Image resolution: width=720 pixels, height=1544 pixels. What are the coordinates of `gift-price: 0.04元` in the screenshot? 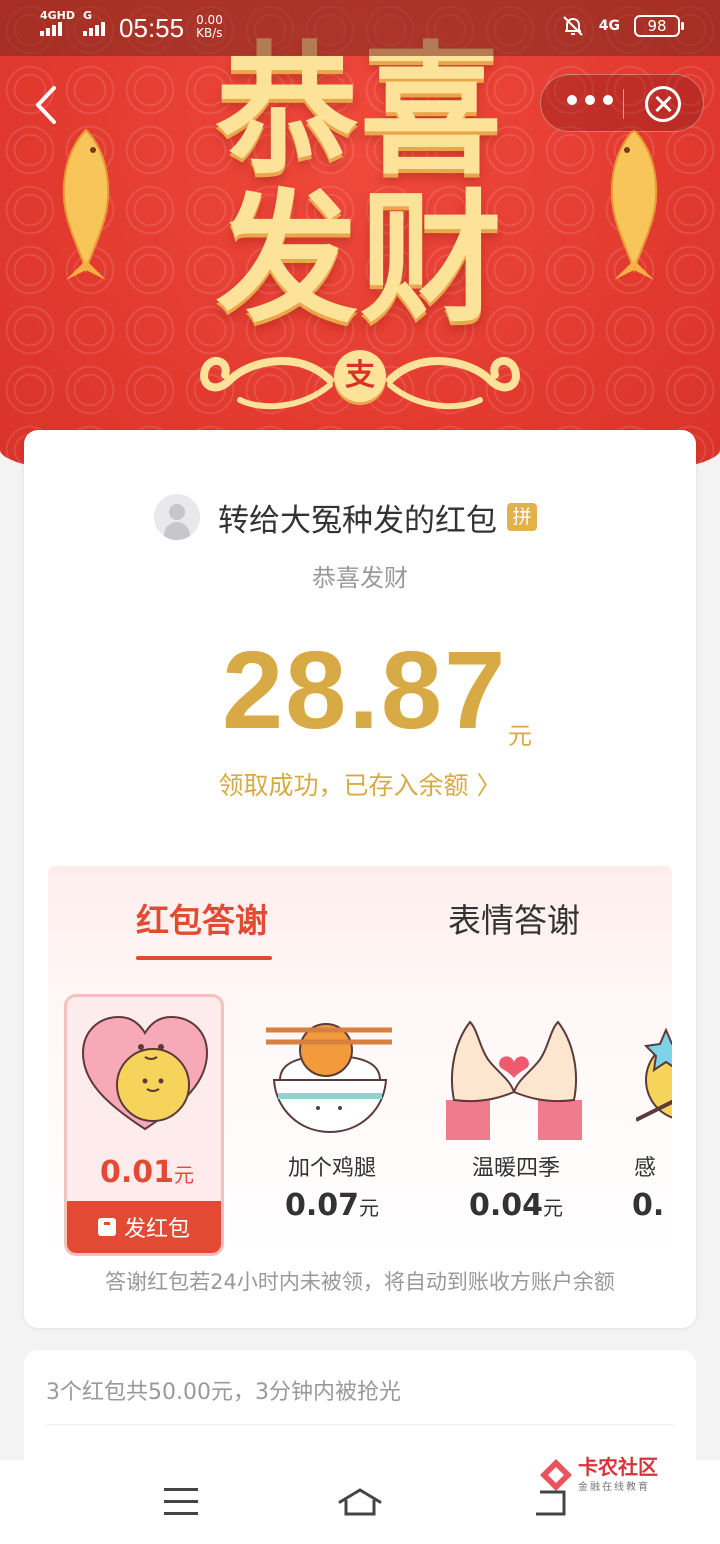 It's located at (516, 1205).